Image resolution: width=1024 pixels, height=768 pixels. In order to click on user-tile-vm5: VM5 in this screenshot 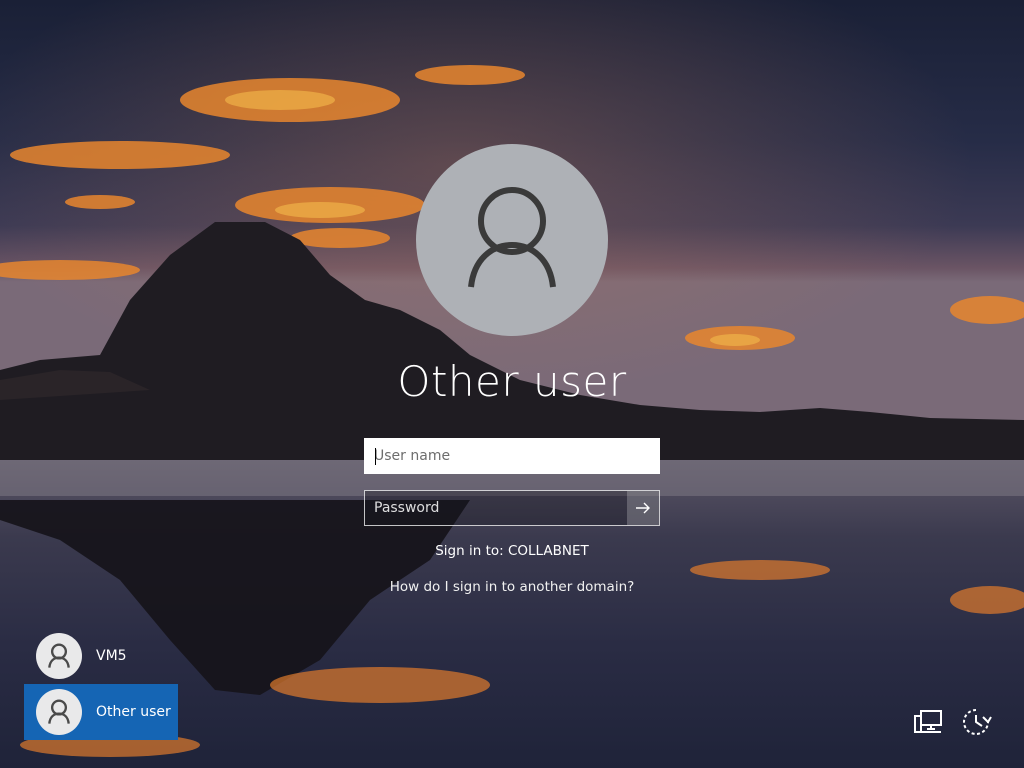, I will do `click(101, 656)`.